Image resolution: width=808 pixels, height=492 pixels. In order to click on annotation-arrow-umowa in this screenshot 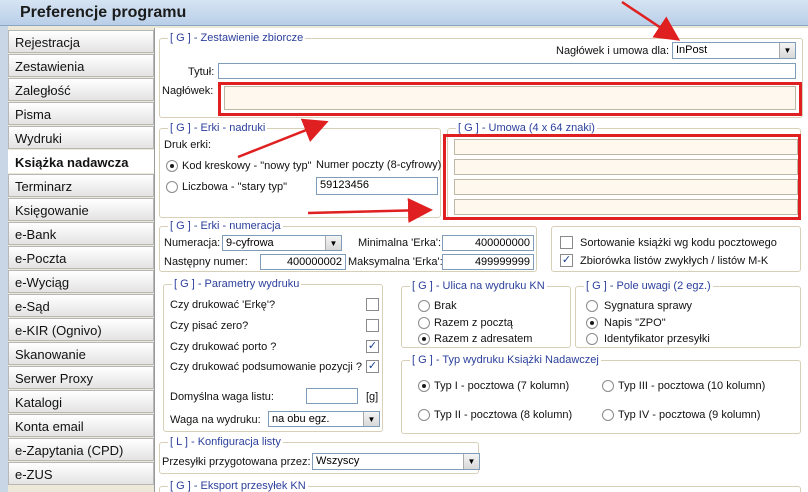, I will do `click(370, 210)`.